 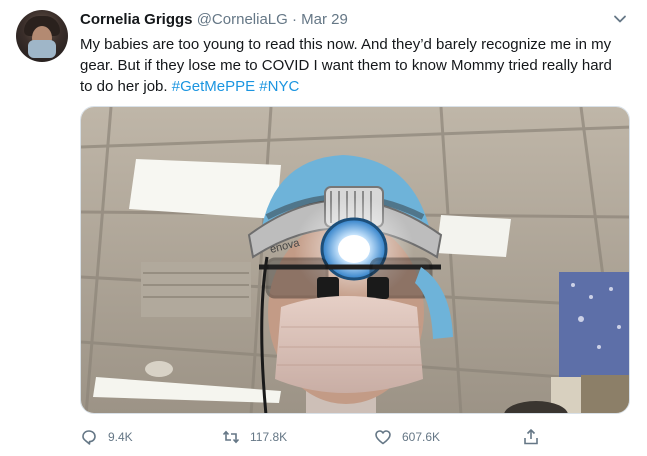 I want to click on tweet-header: Cornelia Griggs @CorneliaLG · Mar 29, so click(x=214, y=20).